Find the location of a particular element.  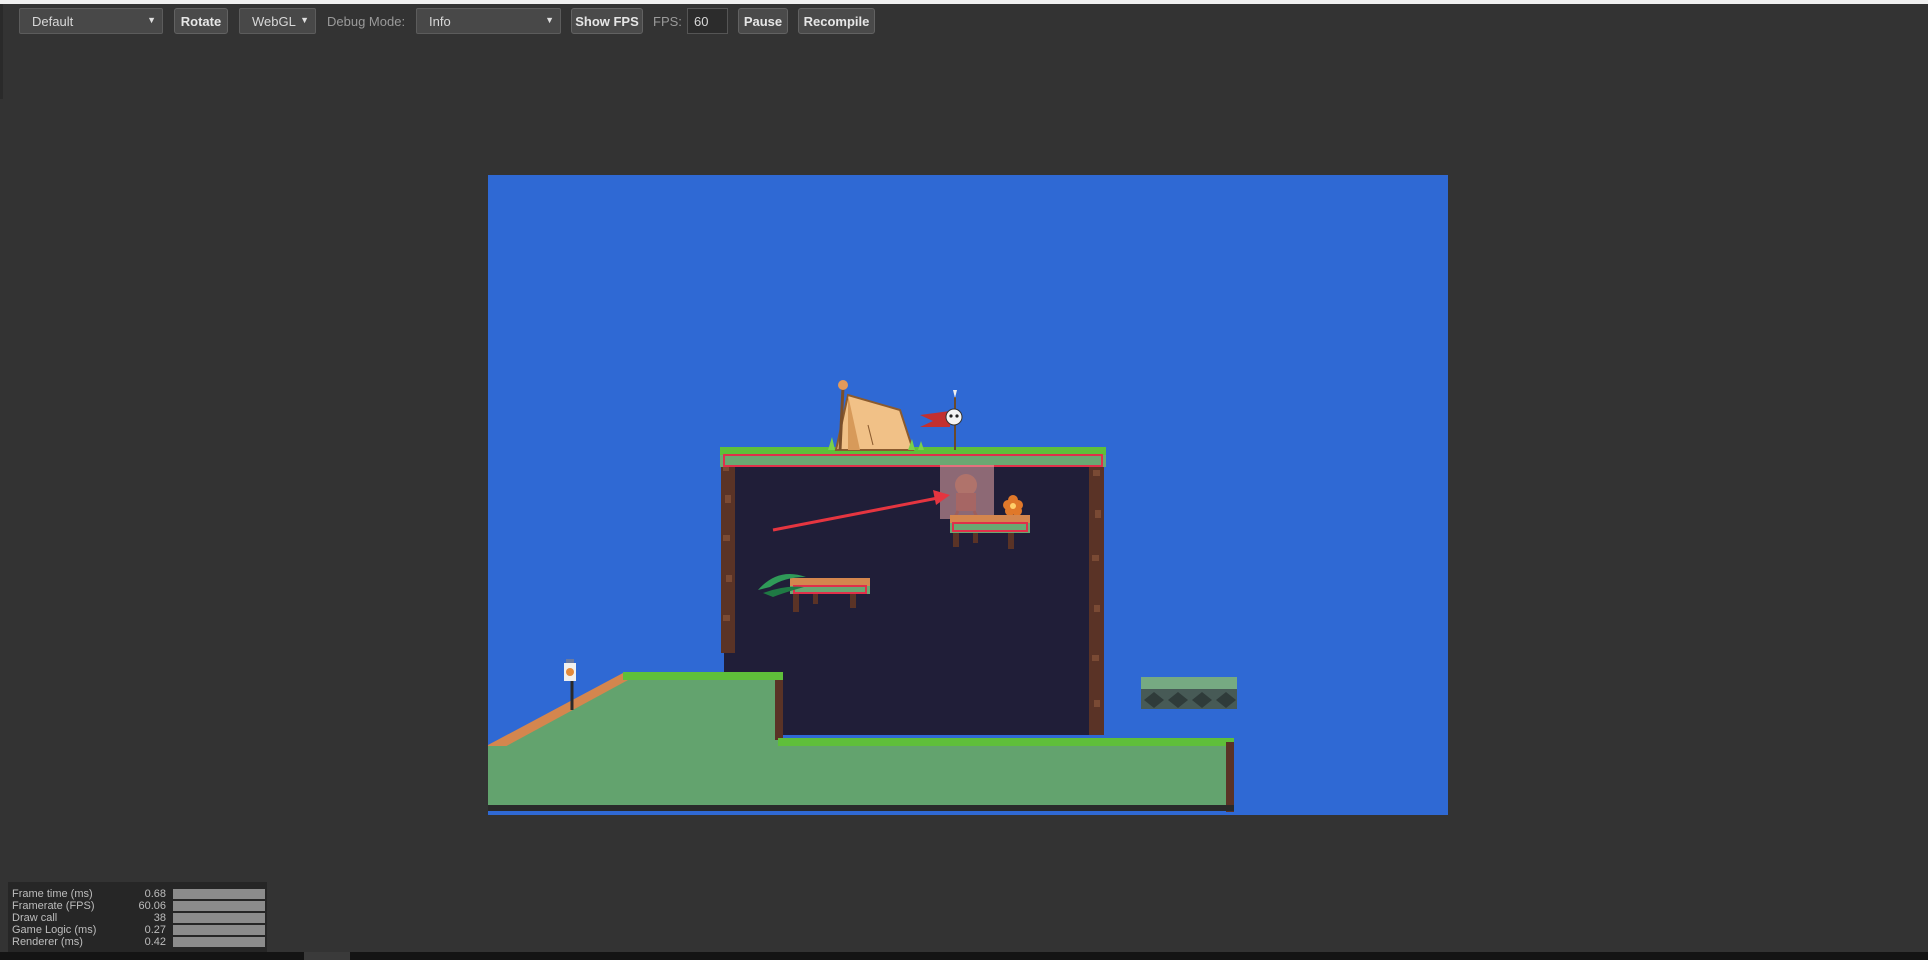

ground-body is located at coordinates (861, 776).